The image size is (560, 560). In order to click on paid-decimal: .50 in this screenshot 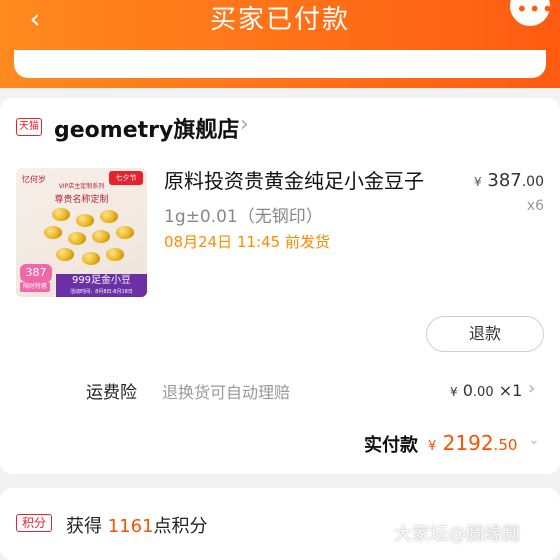, I will do `click(505, 445)`.